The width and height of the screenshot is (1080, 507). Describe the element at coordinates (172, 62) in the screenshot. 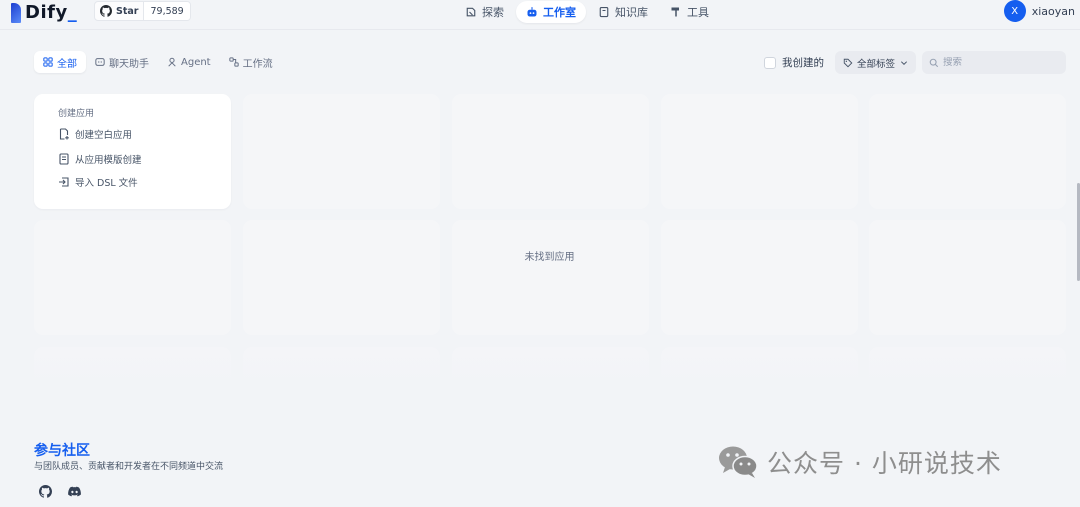

I see `agent-icon` at that location.